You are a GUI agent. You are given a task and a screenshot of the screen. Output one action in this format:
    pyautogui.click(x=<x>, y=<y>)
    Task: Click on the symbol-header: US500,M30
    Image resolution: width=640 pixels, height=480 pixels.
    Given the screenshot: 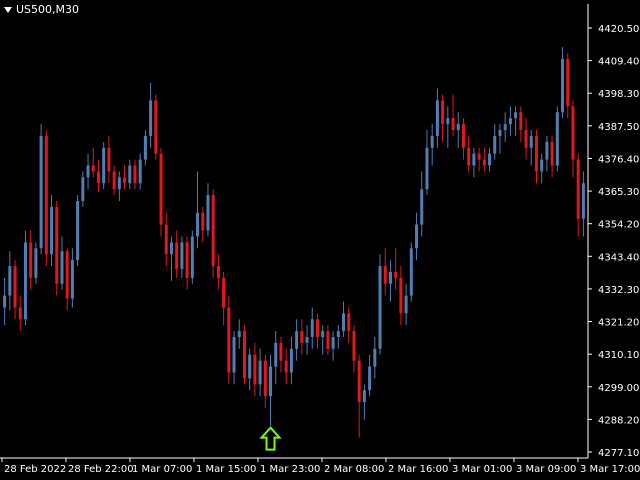 What is the action you would take?
    pyautogui.click(x=41, y=9)
    